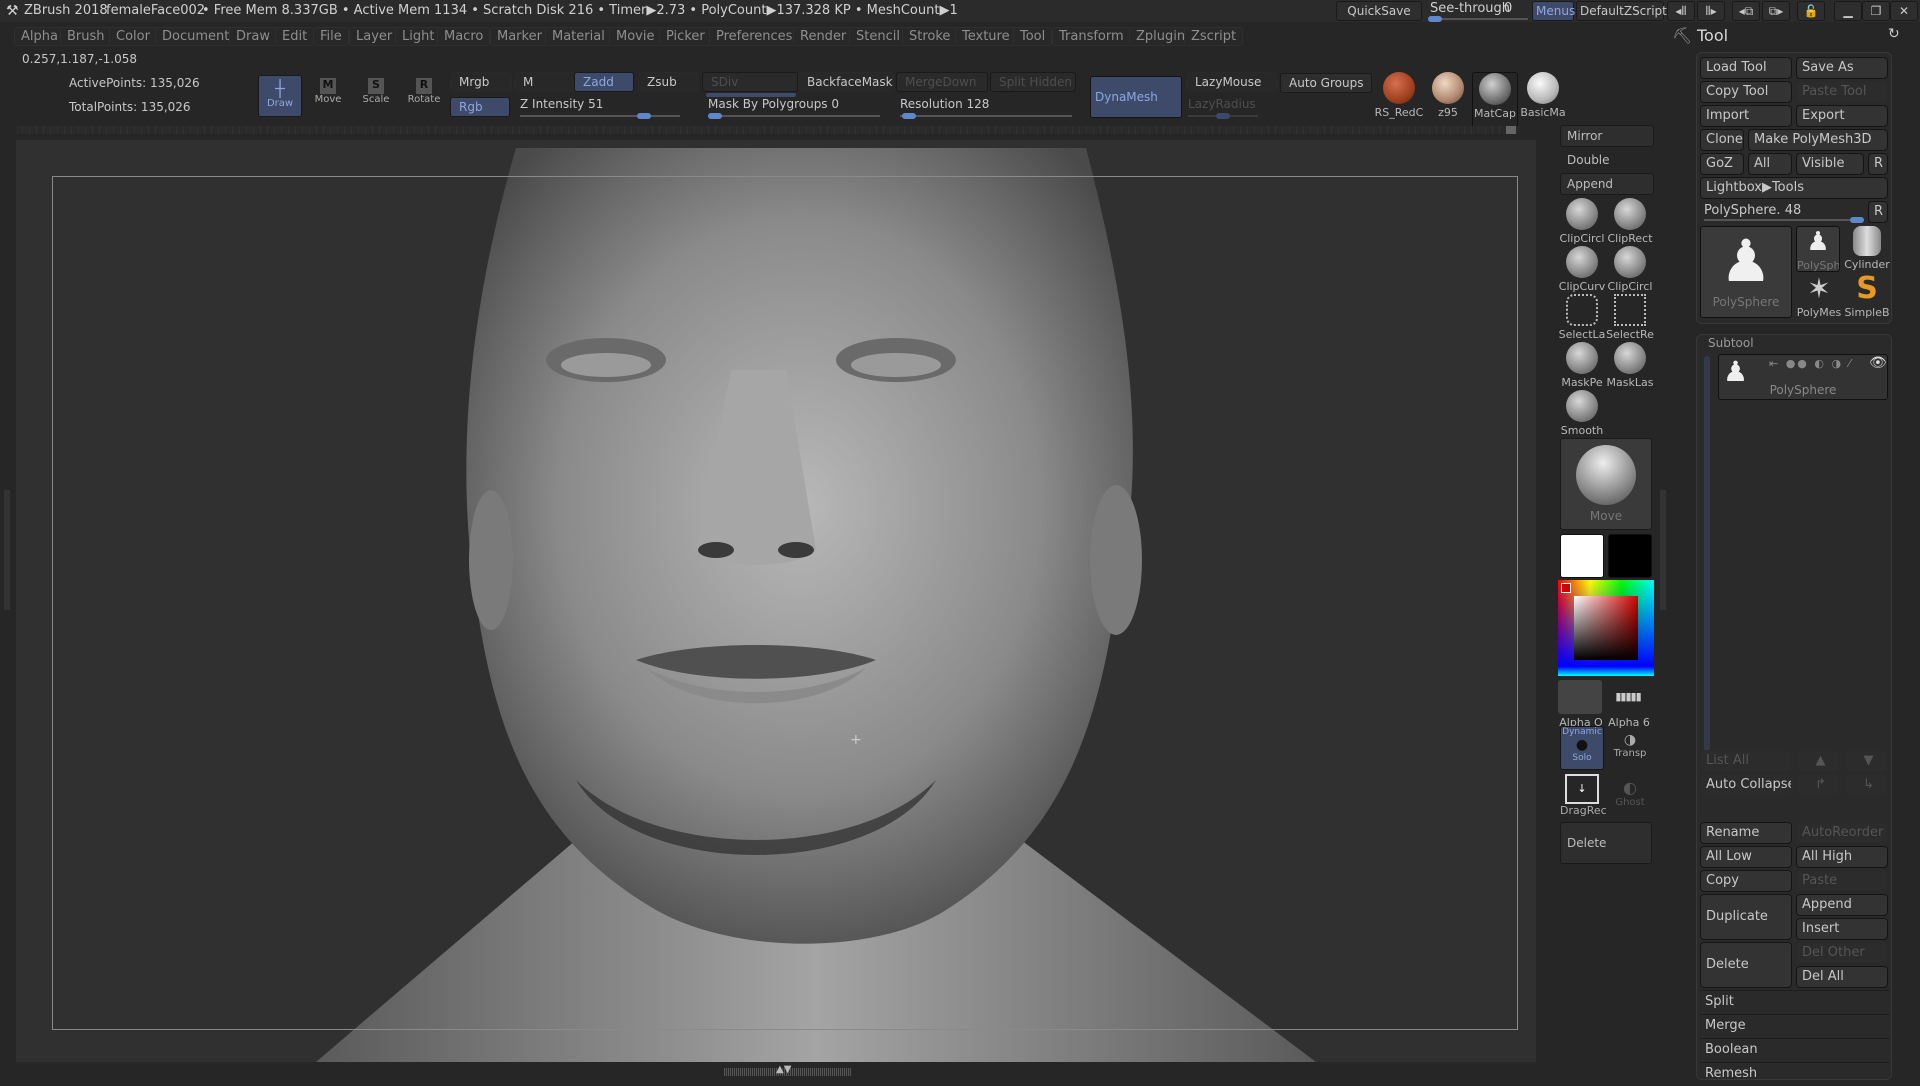 This screenshot has height=1086, width=1920. I want to click on material-z95: z95, so click(1448, 100).